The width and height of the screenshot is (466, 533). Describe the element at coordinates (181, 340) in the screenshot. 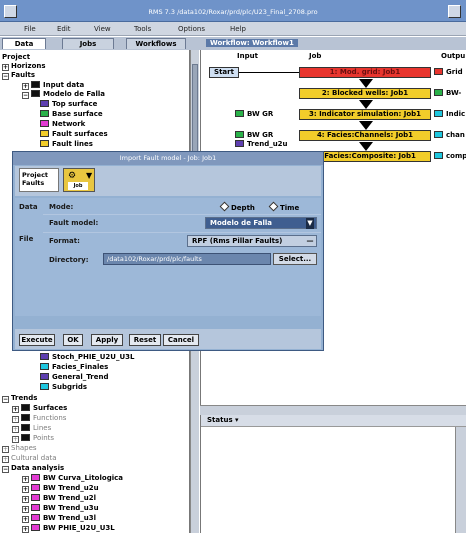

I see `cancel-button: Cancel` at that location.